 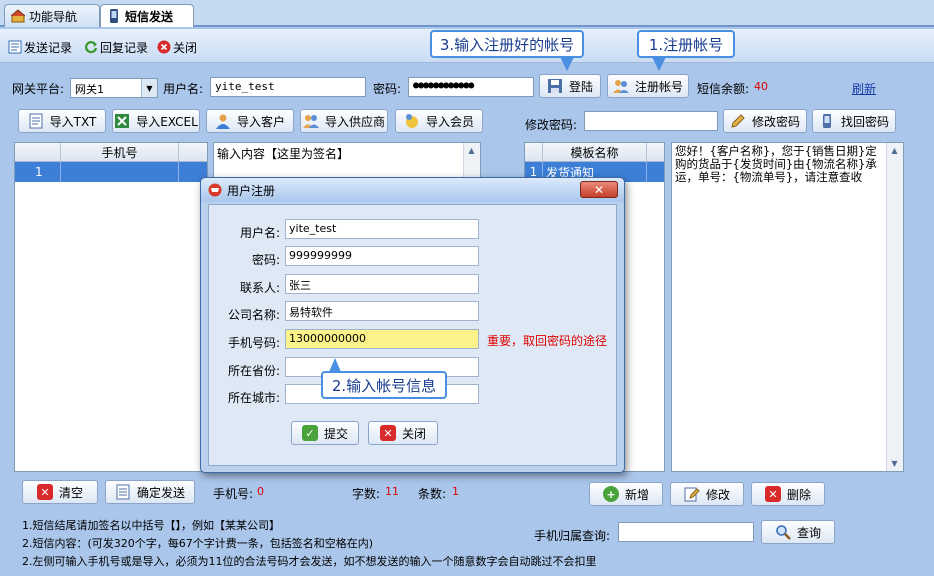 I want to click on tip-line-1: 1.短信结尾请加签名以中括号【】，例如【某某公司】, so click(x=151, y=525).